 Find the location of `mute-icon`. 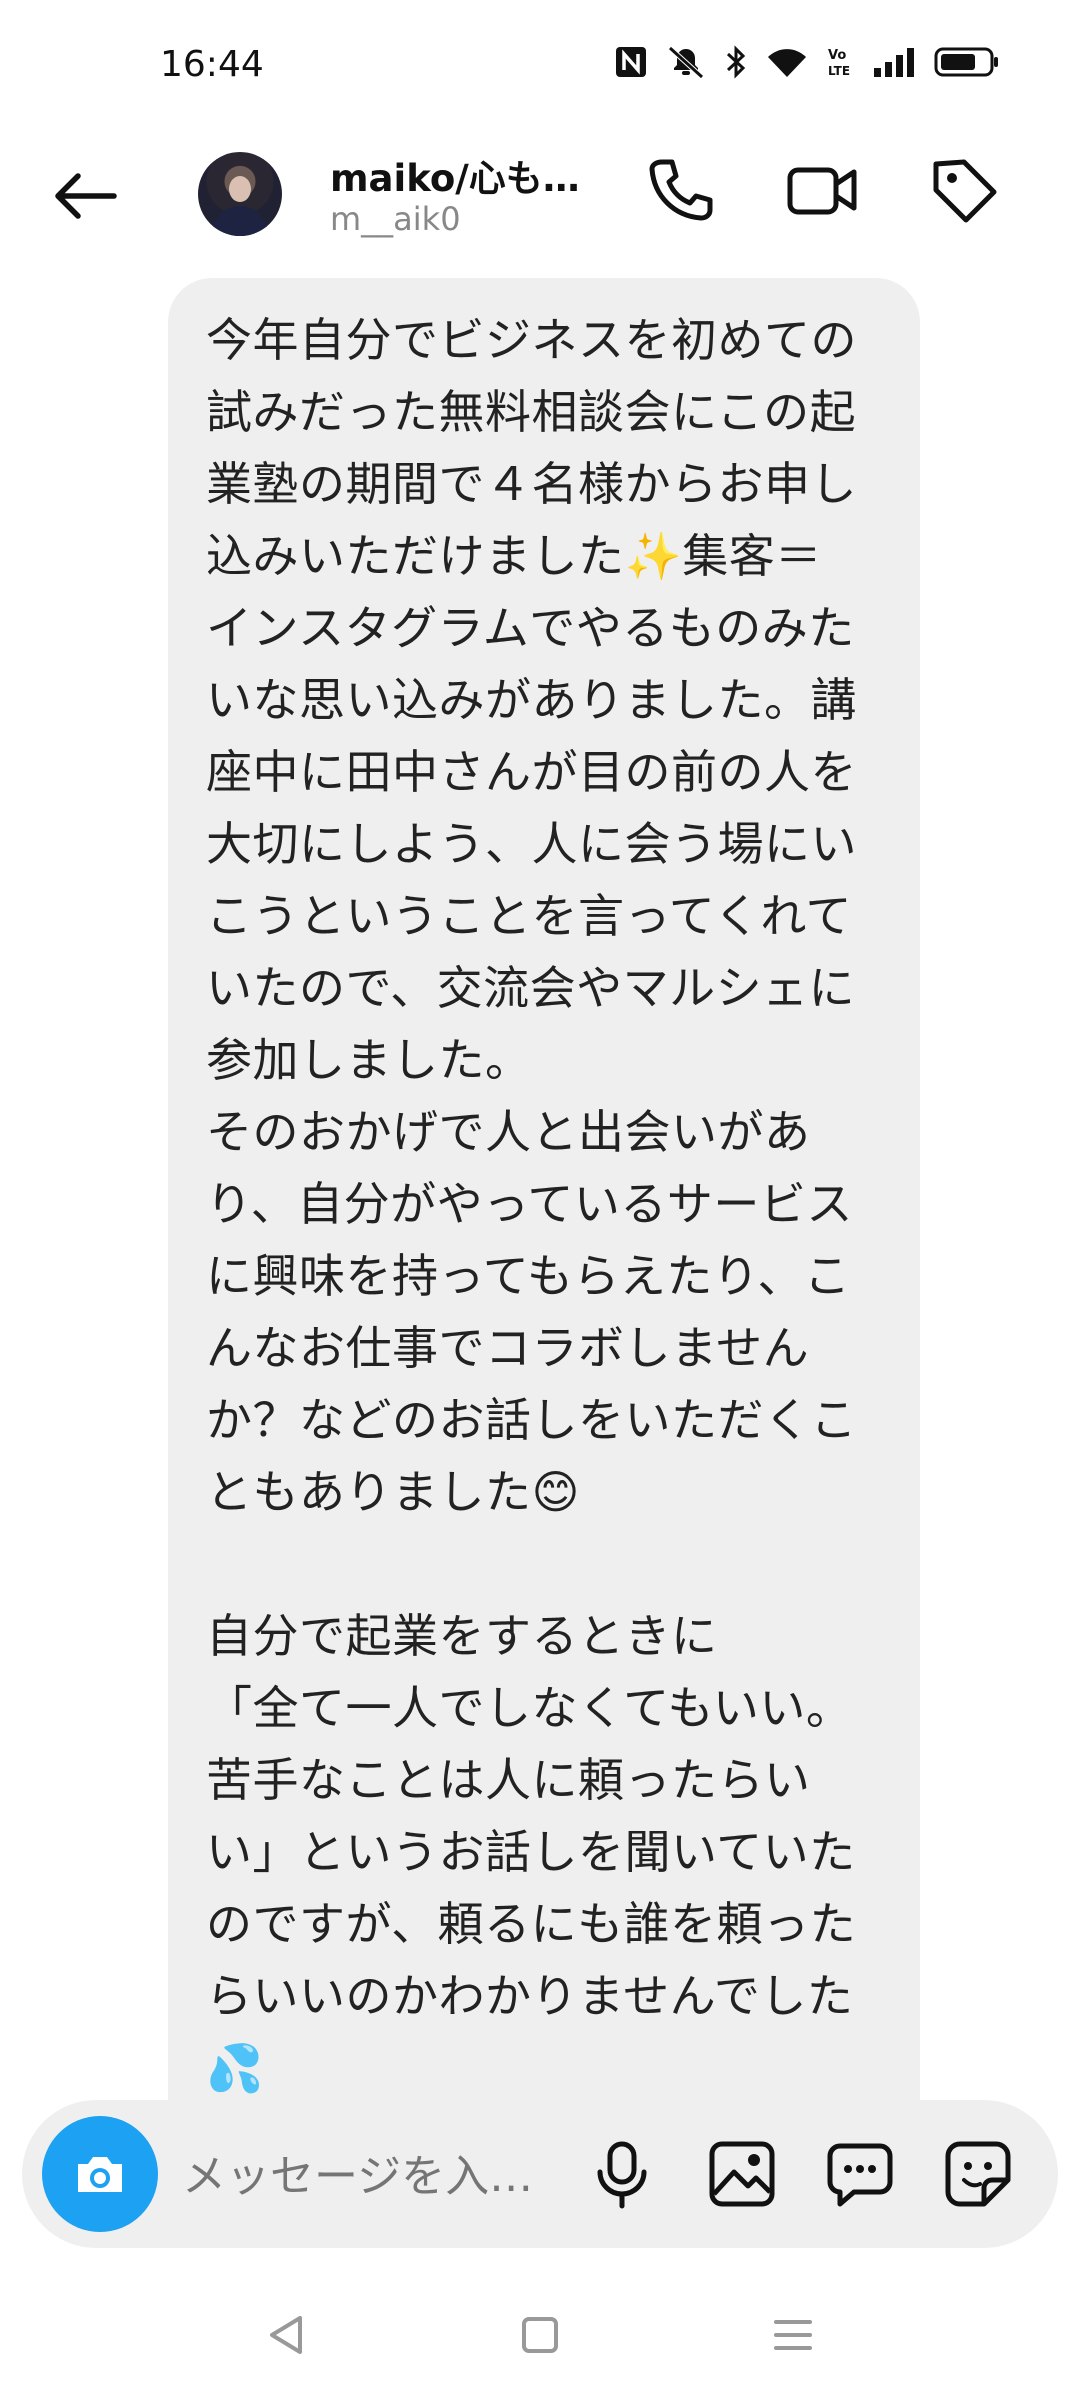

mute-icon is located at coordinates (686, 62).